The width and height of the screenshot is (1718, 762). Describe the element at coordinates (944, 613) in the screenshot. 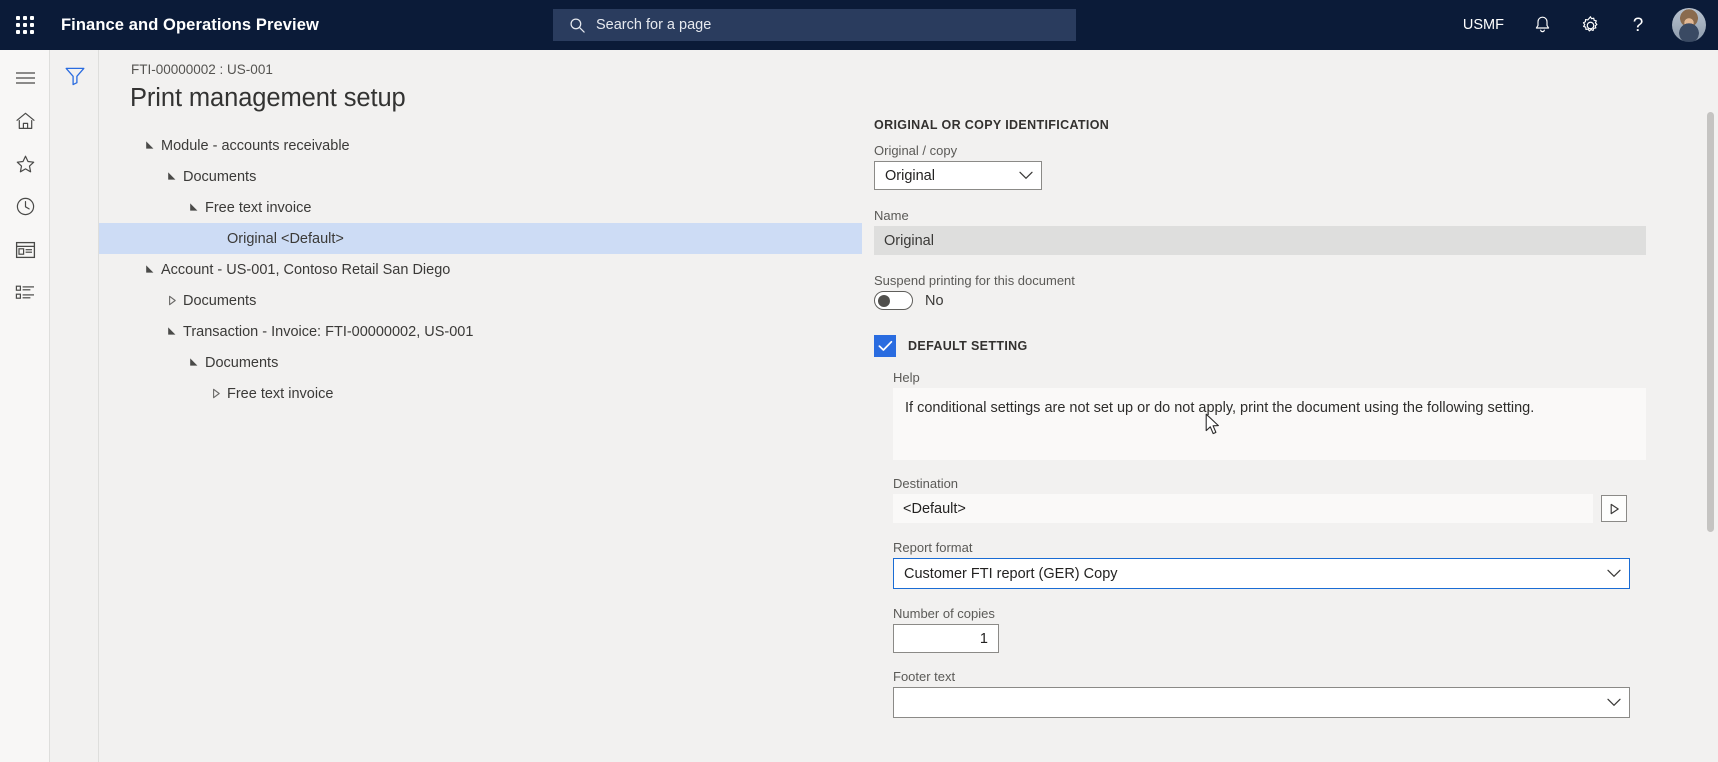

I see `number-of-copies-label: Number of copies` at that location.